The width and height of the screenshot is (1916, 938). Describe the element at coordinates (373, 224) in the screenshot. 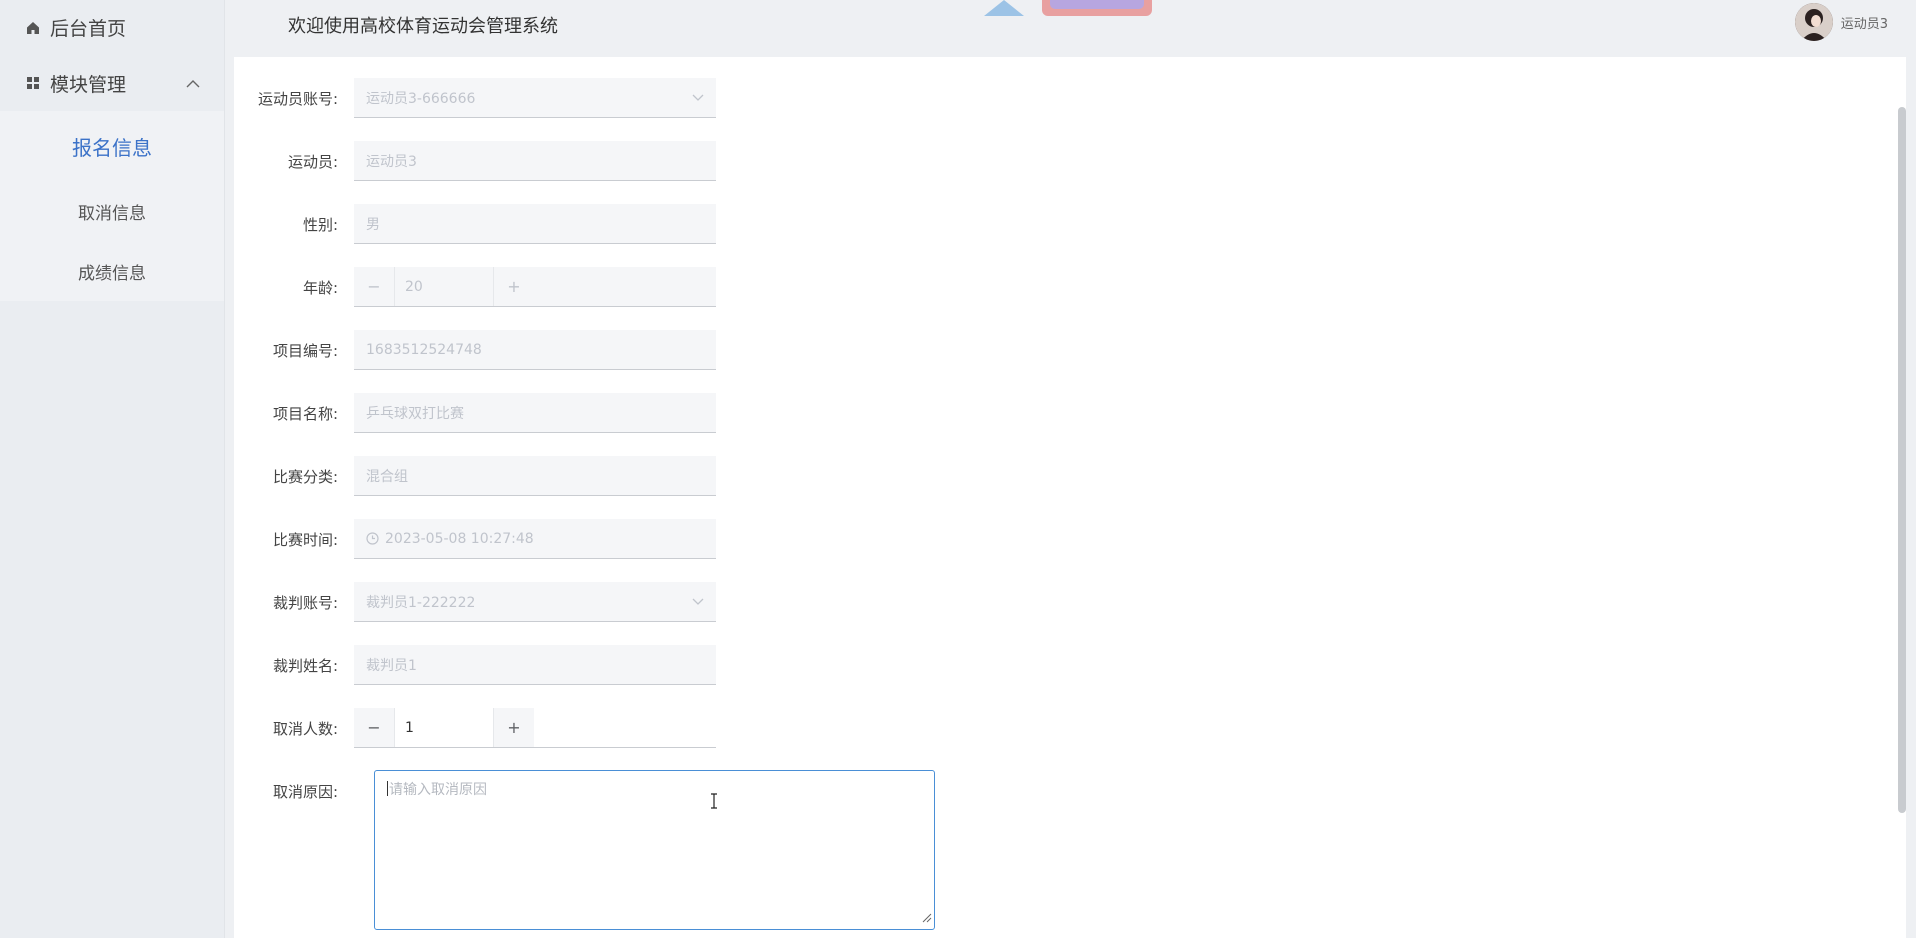

I see `field-value: 男` at that location.